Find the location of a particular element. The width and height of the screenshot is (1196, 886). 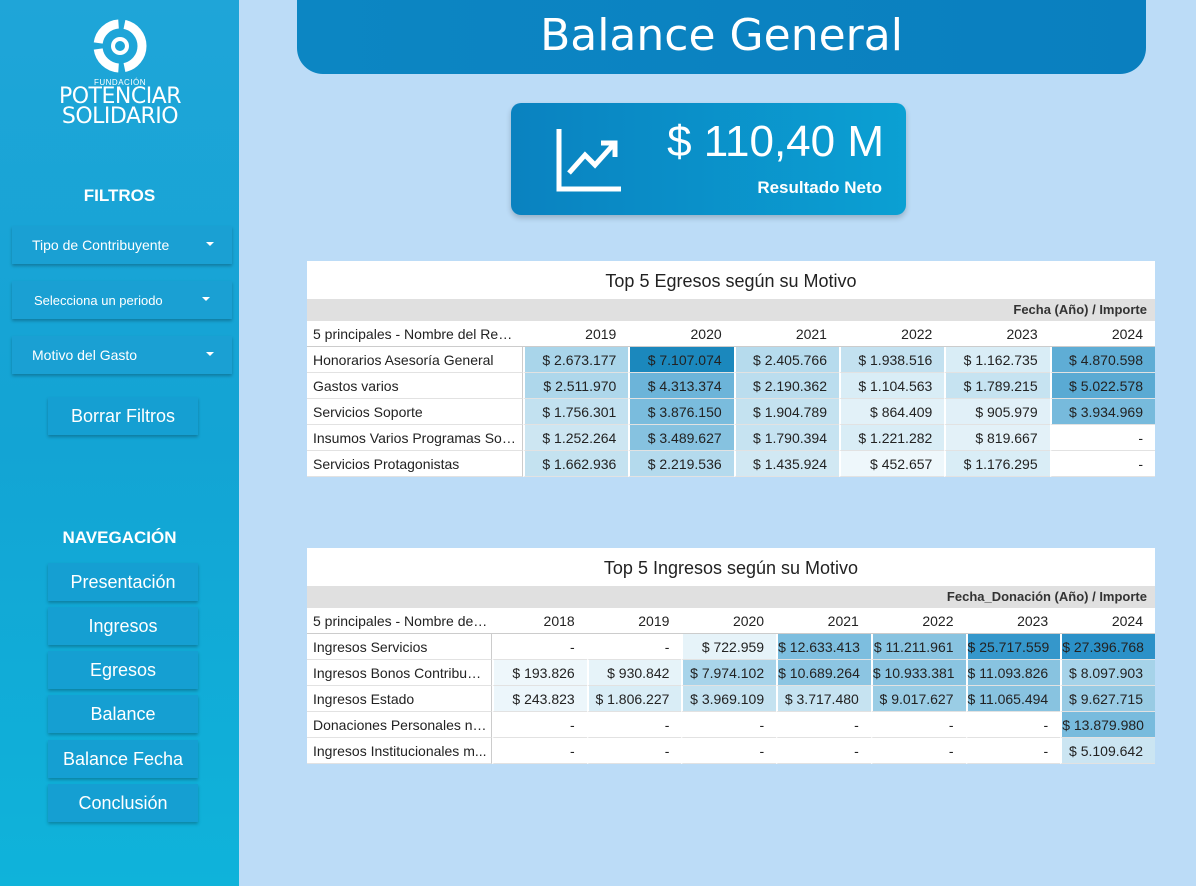

ingresos-header-year: 2019 is located at coordinates (634, 621).